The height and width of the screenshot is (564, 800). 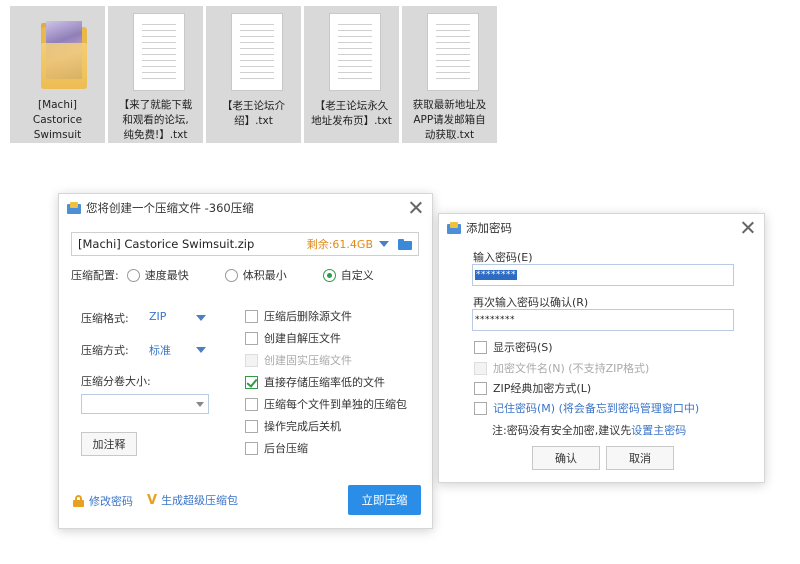 What do you see at coordinates (105, 318) in the screenshot?
I see `format-label: 压缩格式:` at bounding box center [105, 318].